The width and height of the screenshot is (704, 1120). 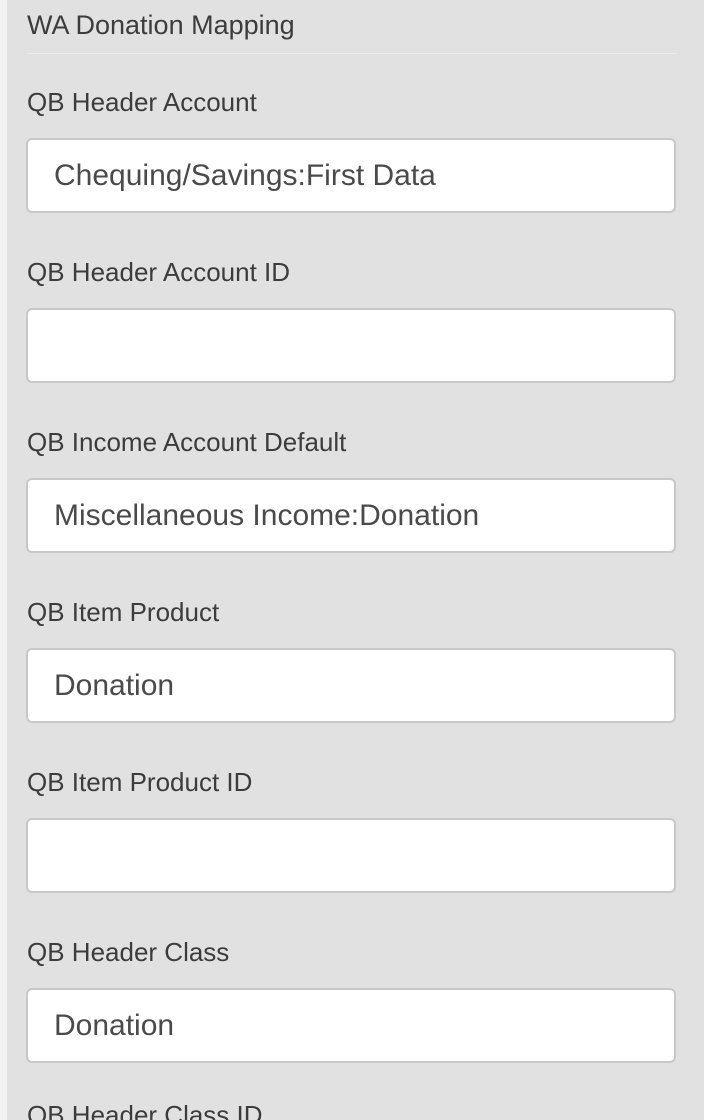 What do you see at coordinates (187, 442) in the screenshot?
I see `qb-income-account-default-label: QB Income Account Default` at bounding box center [187, 442].